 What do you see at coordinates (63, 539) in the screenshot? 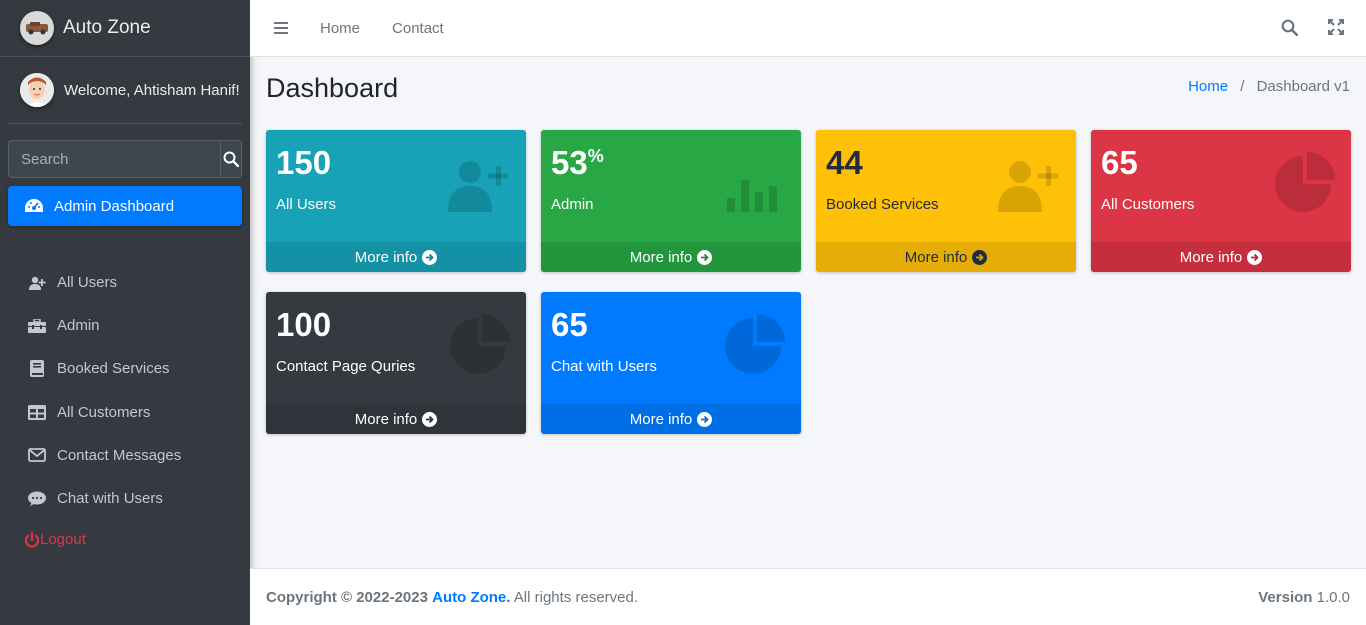
I see `logout-label: Logout` at bounding box center [63, 539].